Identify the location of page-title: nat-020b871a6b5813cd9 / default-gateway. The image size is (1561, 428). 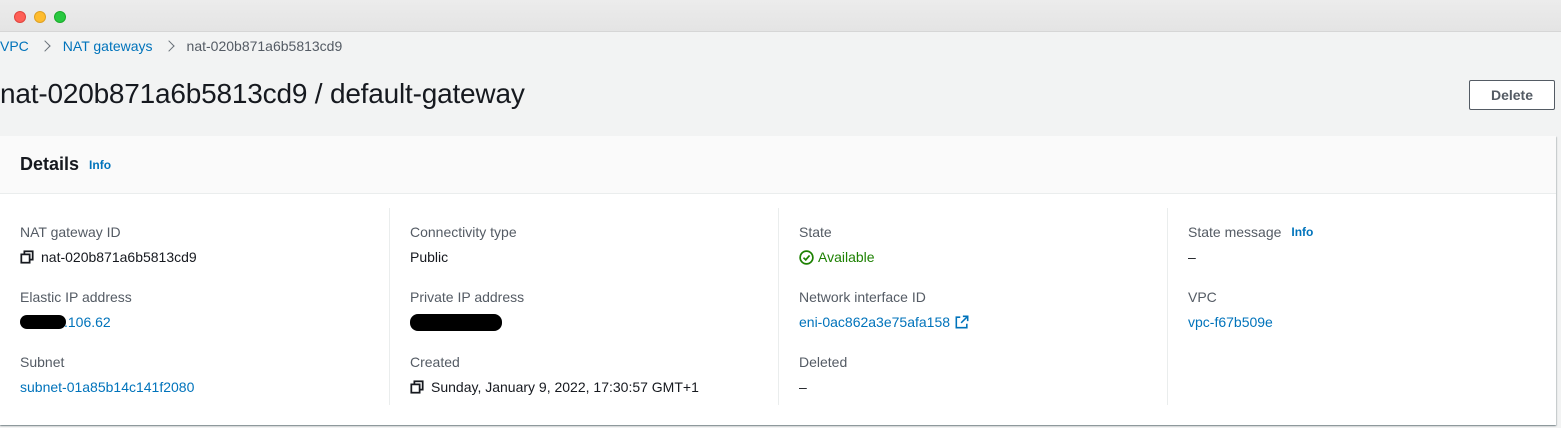
(262, 93).